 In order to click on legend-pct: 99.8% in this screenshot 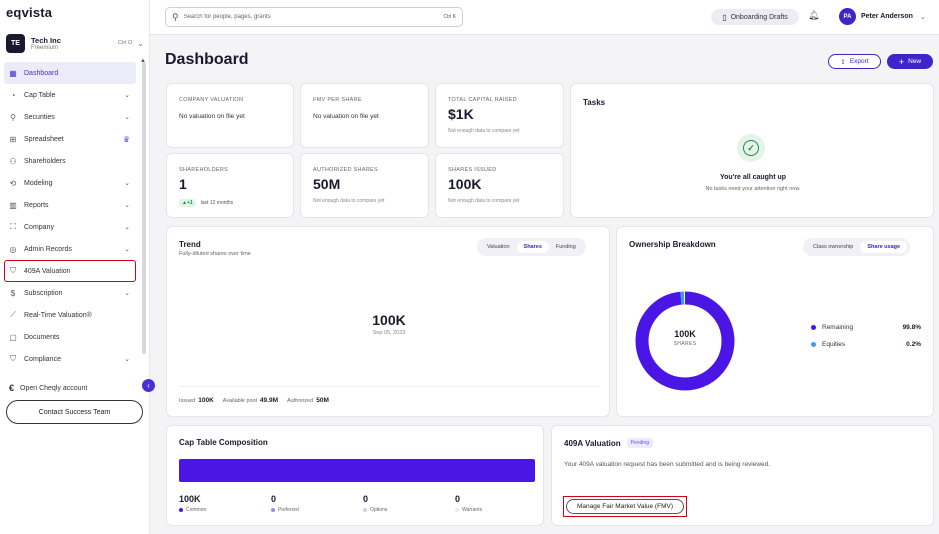, I will do `click(911, 327)`.